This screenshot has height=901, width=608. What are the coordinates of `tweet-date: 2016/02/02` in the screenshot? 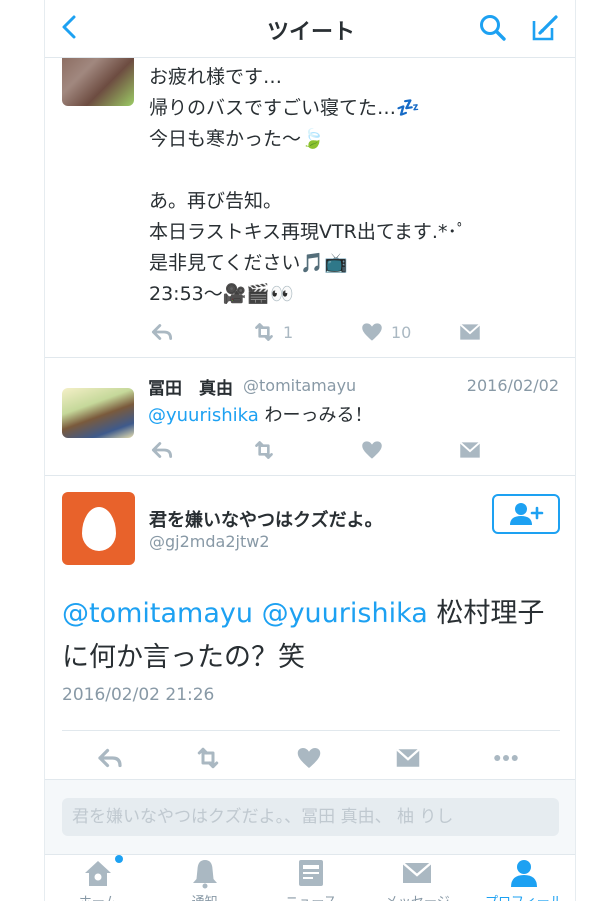 It's located at (512, 385).